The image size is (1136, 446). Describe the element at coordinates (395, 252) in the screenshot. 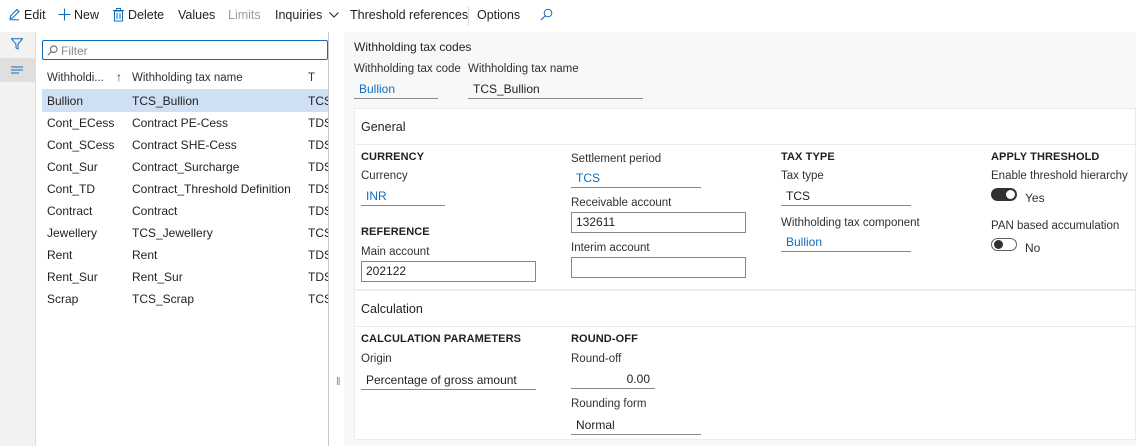

I see `main-account-label: Main account` at that location.